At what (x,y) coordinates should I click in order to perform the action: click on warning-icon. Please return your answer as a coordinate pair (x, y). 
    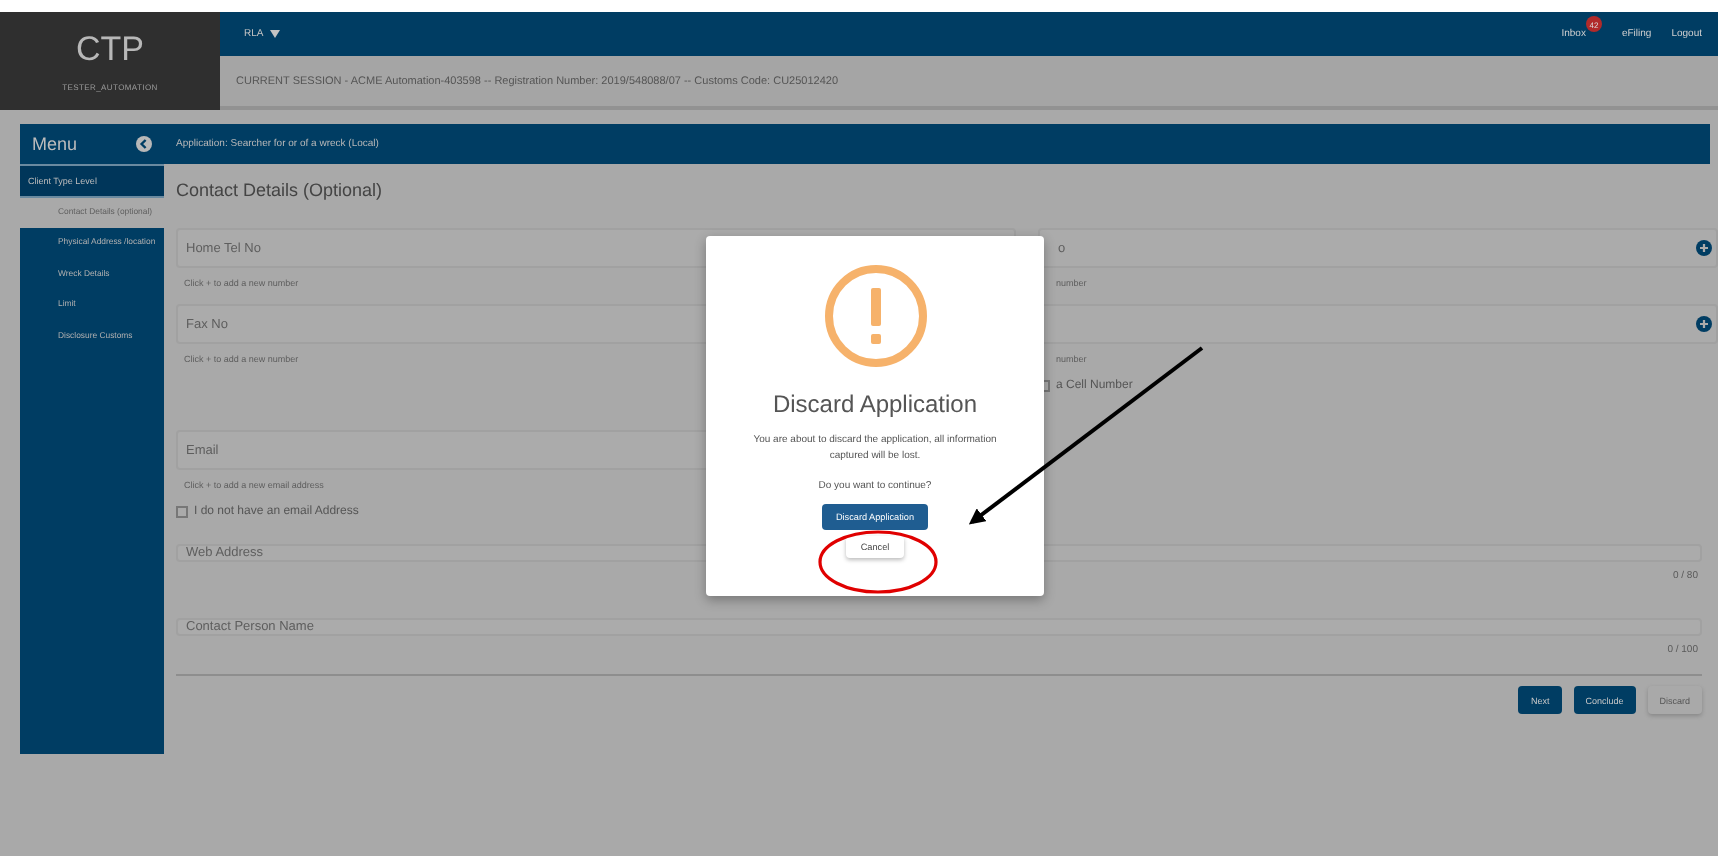
    Looking at the image, I should click on (875, 316).